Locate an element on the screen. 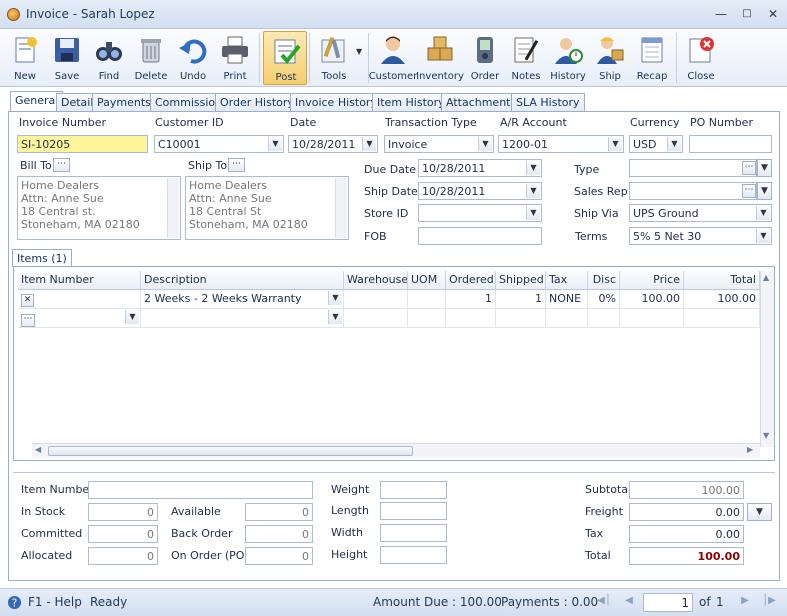  tab-items: Items (1) is located at coordinates (42, 258).